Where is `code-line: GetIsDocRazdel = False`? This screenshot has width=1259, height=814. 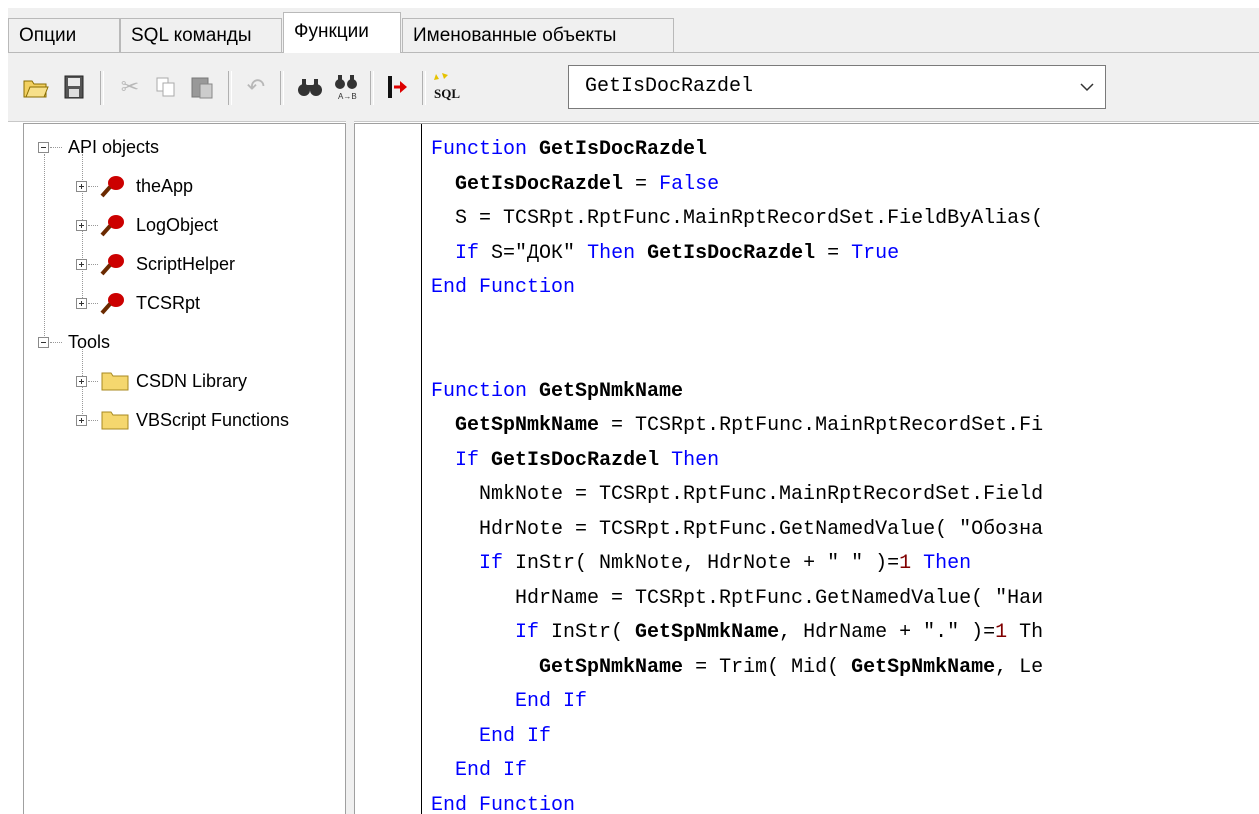 code-line: GetIsDocRazdel = False is located at coordinates (587, 184).